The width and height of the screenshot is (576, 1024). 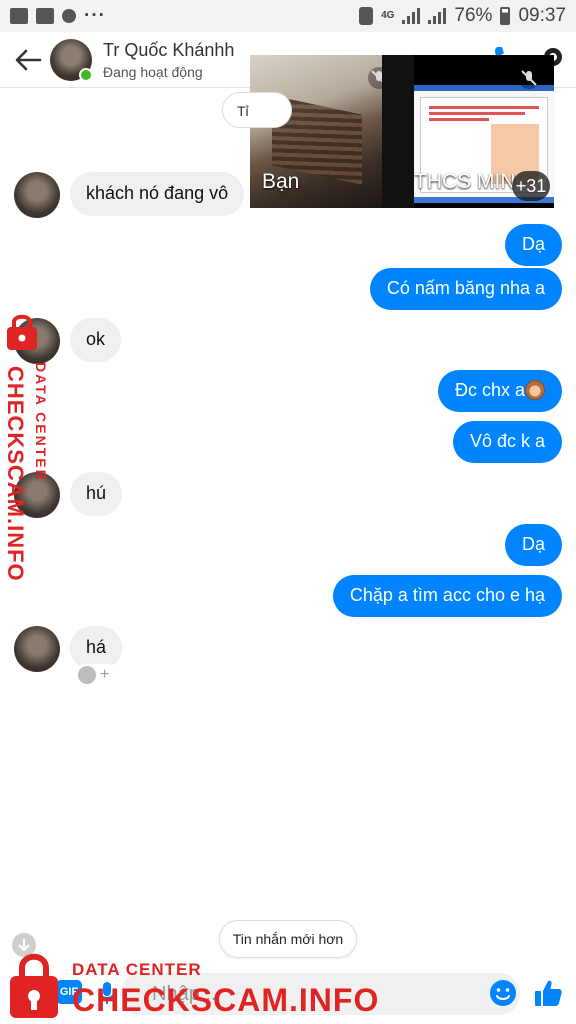 I want to click on watermark-sub: DATA CENTER, so click(x=137, y=969).